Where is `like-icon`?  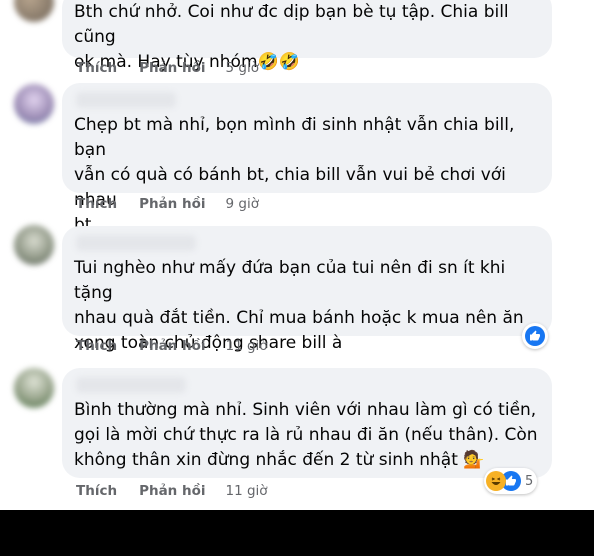 like-icon is located at coordinates (535, 336).